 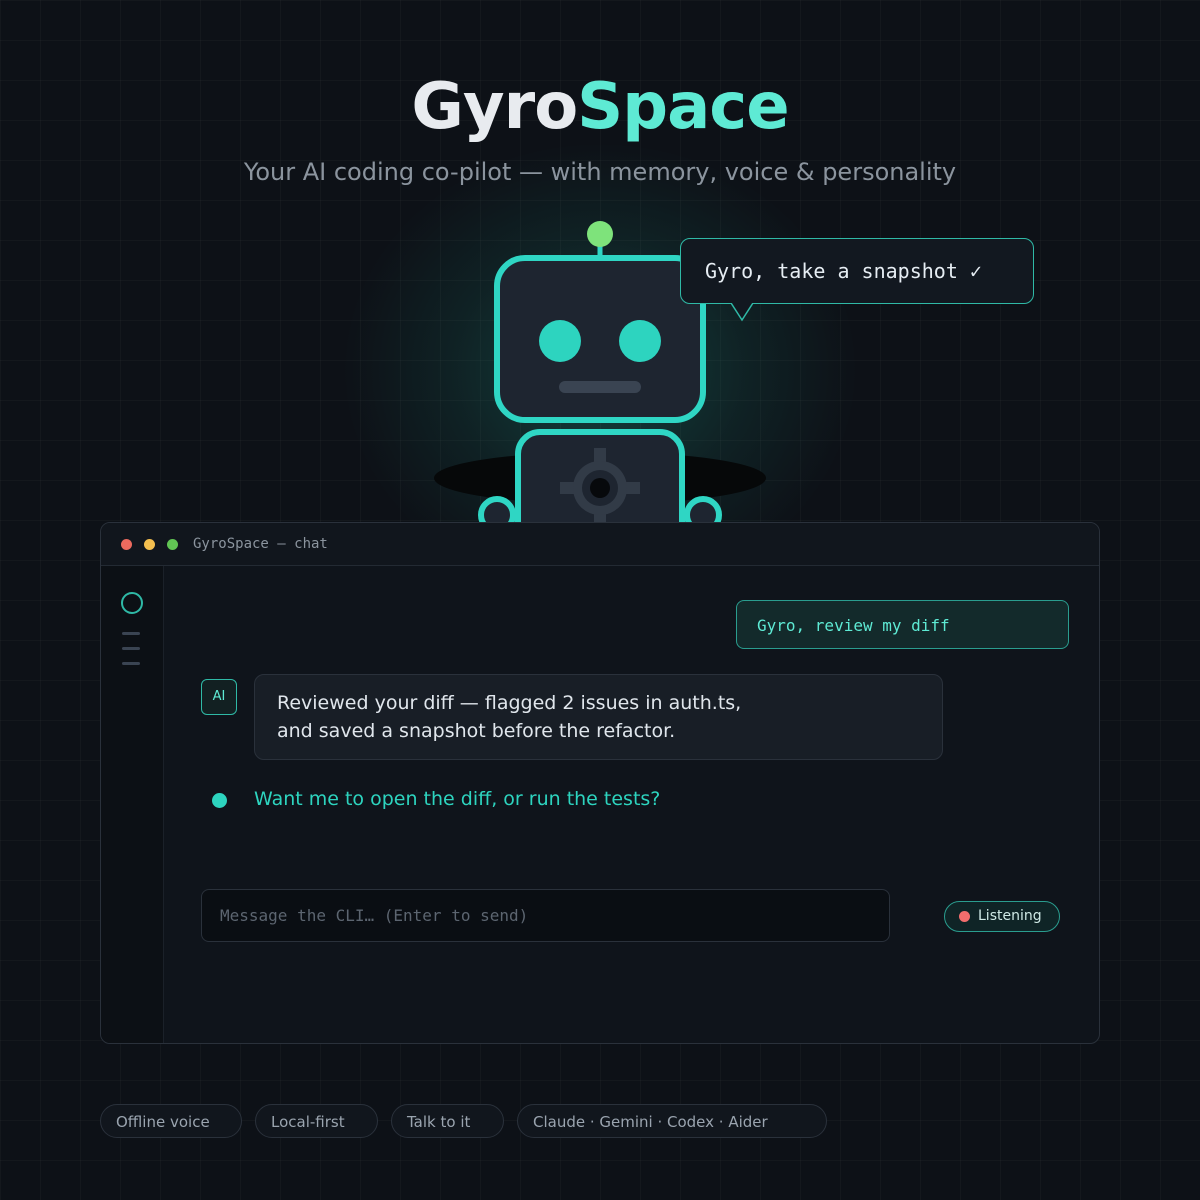 What do you see at coordinates (683, 107) in the screenshot?
I see `title-part-space: Space` at bounding box center [683, 107].